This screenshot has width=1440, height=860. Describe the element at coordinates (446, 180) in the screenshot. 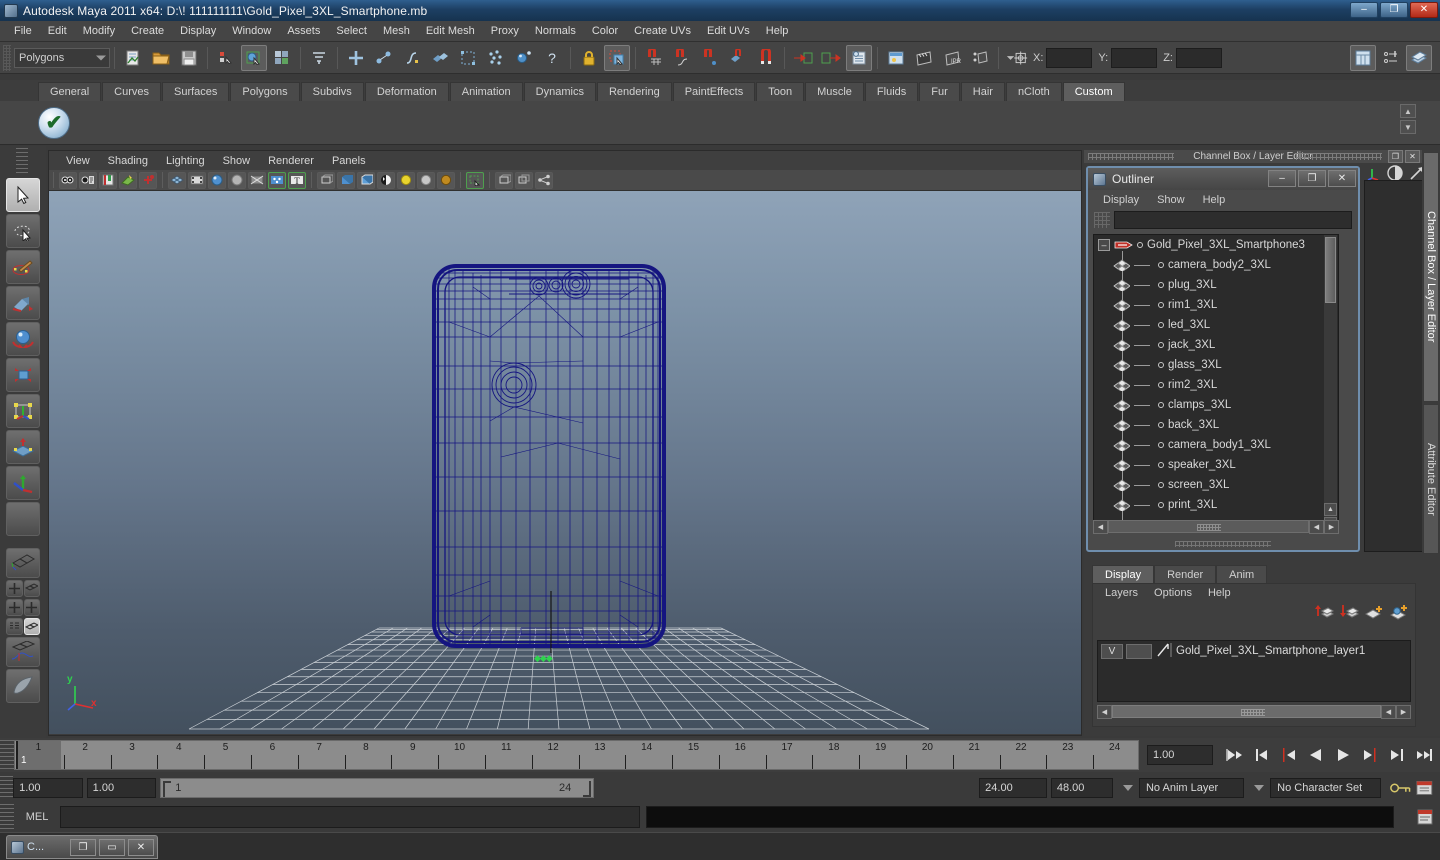

I see `shadows-icon` at that location.